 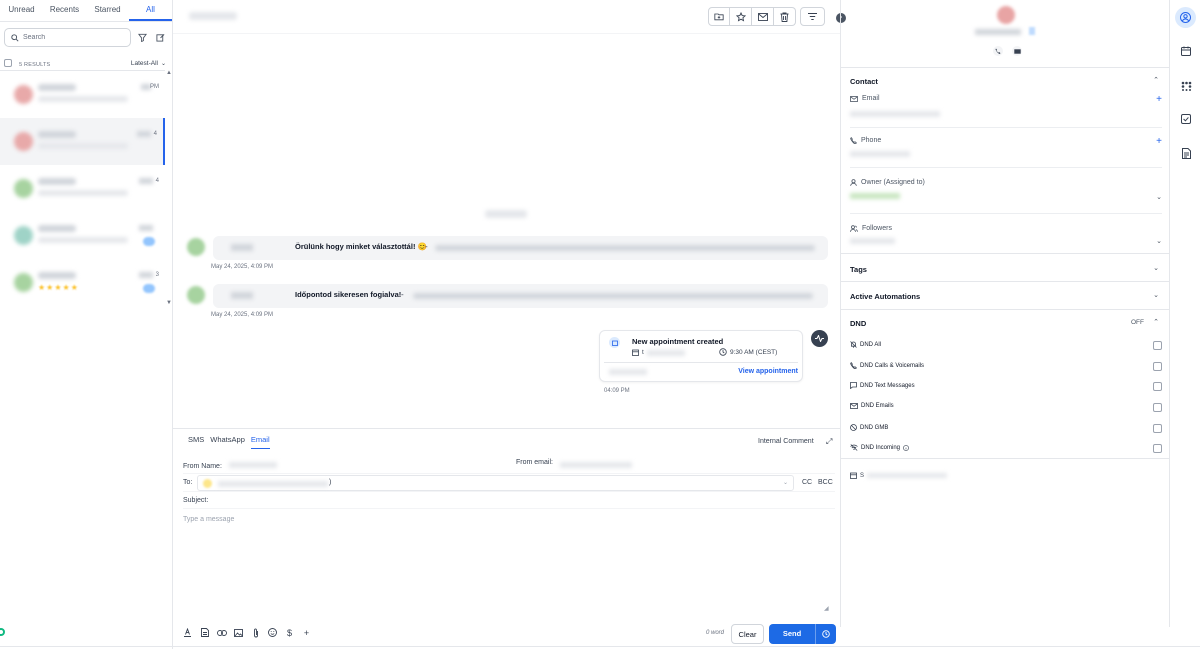 What do you see at coordinates (786, 441) in the screenshot?
I see `internal-comment-toggle: Internal Comment` at bounding box center [786, 441].